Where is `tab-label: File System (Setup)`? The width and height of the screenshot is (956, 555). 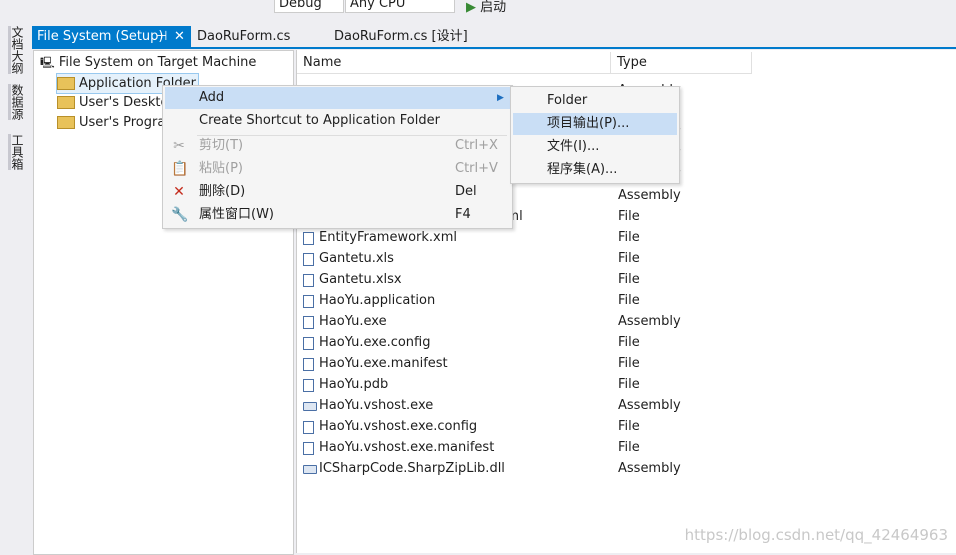 tab-label: File System (Setup) is located at coordinates (100, 36).